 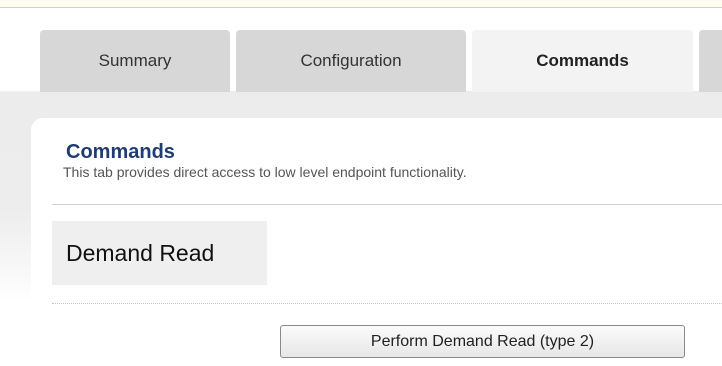 I want to click on tab-summary: Summary, so click(x=135, y=61).